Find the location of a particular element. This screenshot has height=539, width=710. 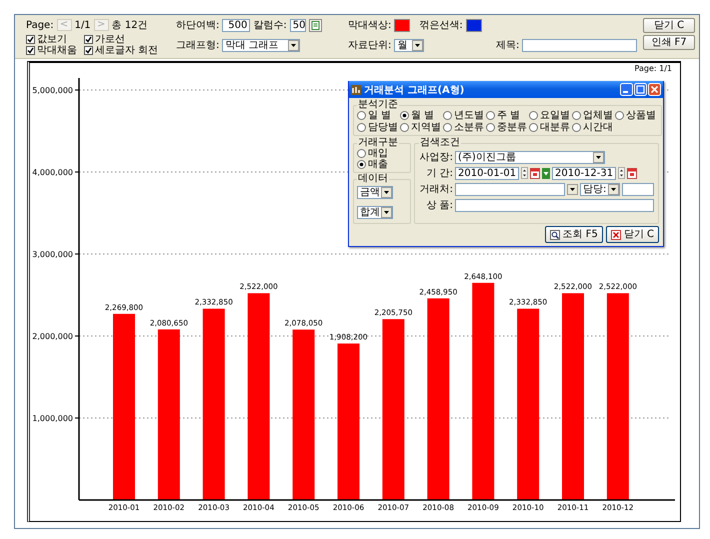

radio-label: 요일별 is located at coordinates (555, 115).